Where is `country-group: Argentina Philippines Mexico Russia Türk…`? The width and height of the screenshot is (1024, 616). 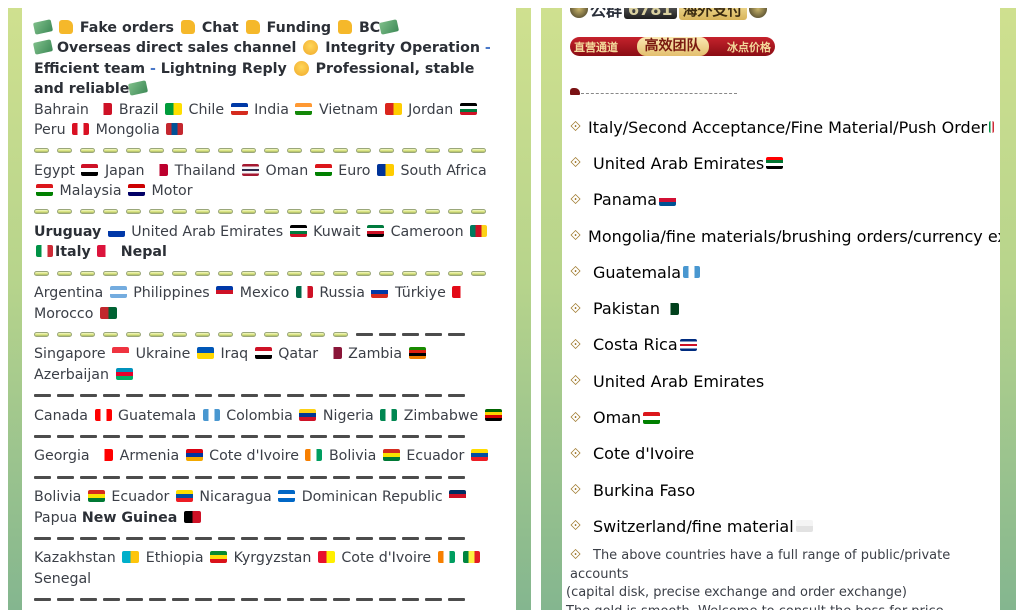 country-group: Argentina Philippines Mexico Russia Türk… is located at coordinates (269, 303).